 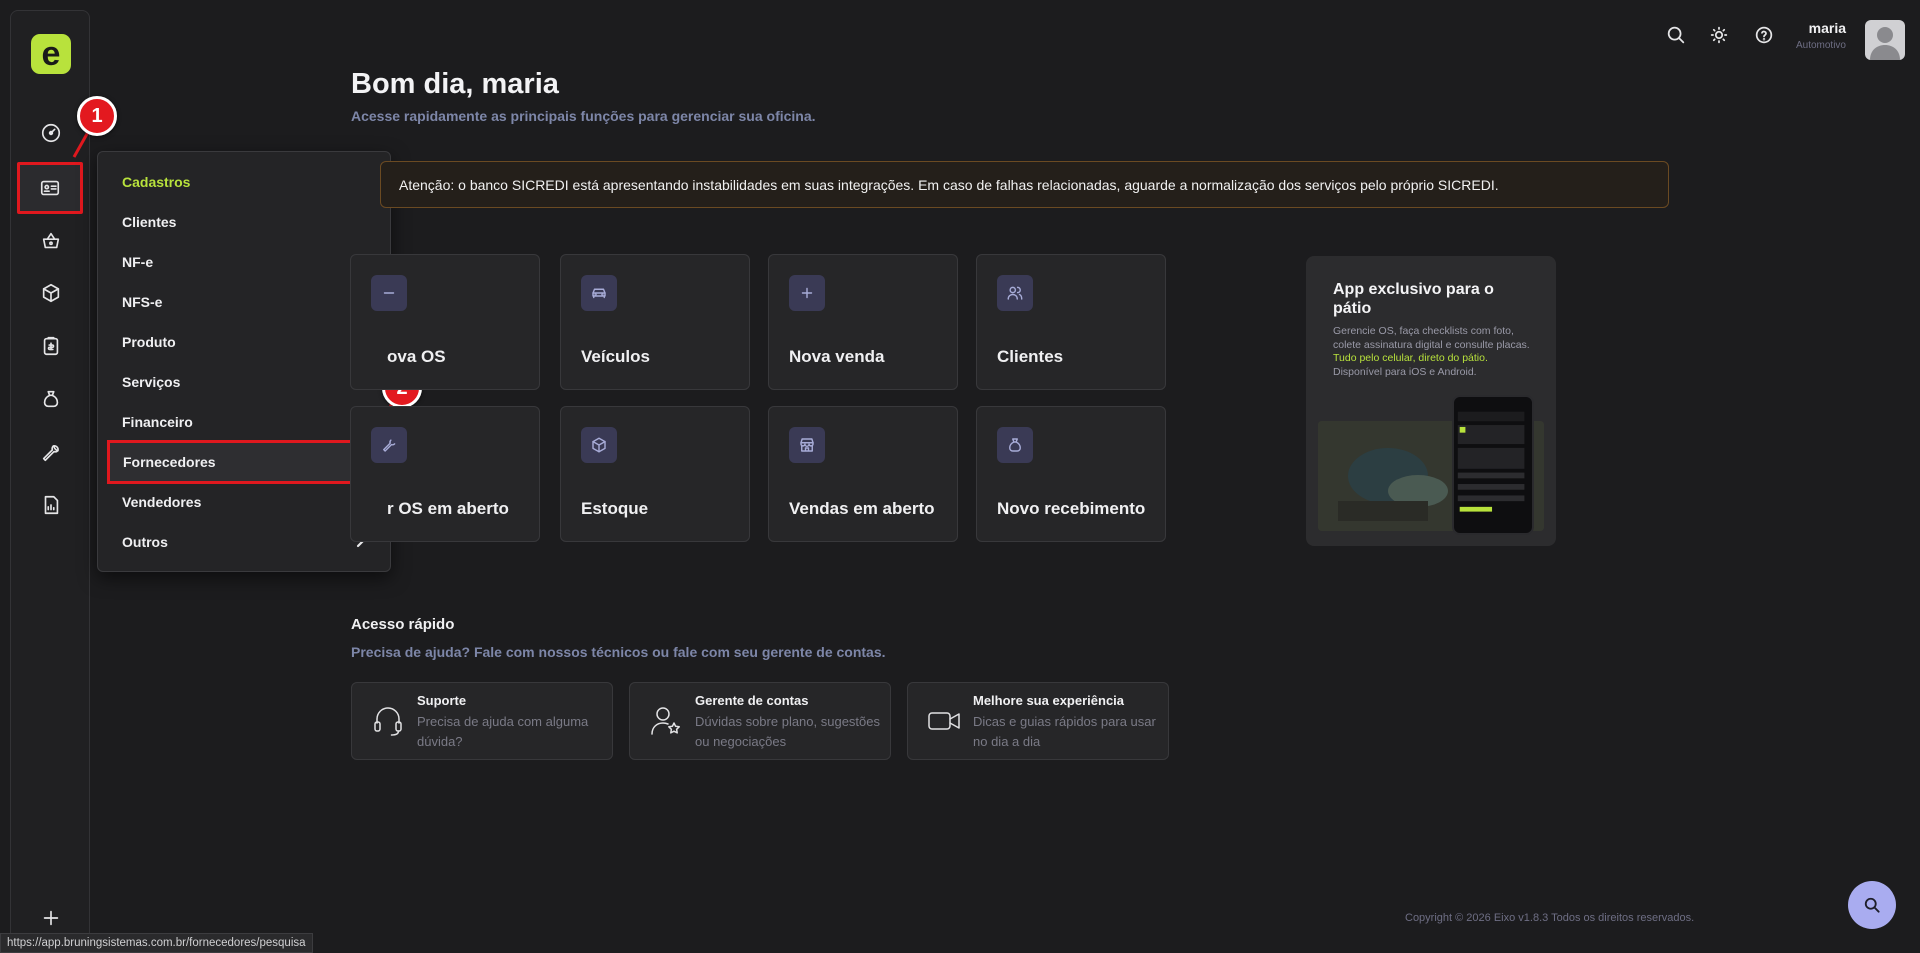 What do you see at coordinates (1015, 445) in the screenshot?
I see `money-bag-icon` at bounding box center [1015, 445].